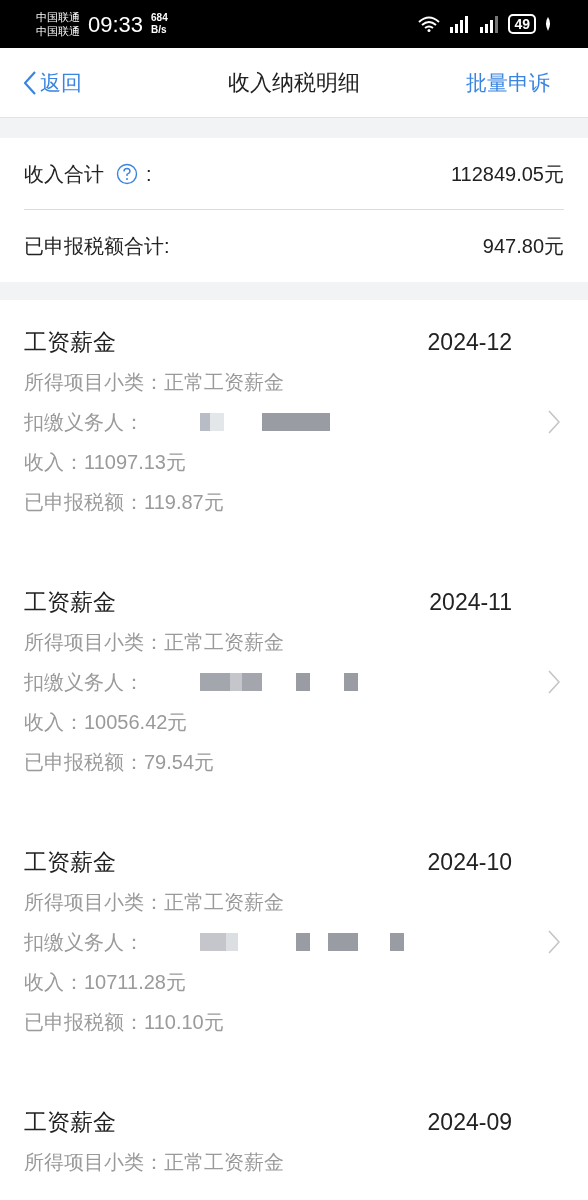 This screenshot has width=588, height=1200. I want to click on record-tax: 已申报税额：119.87元, so click(124, 502).